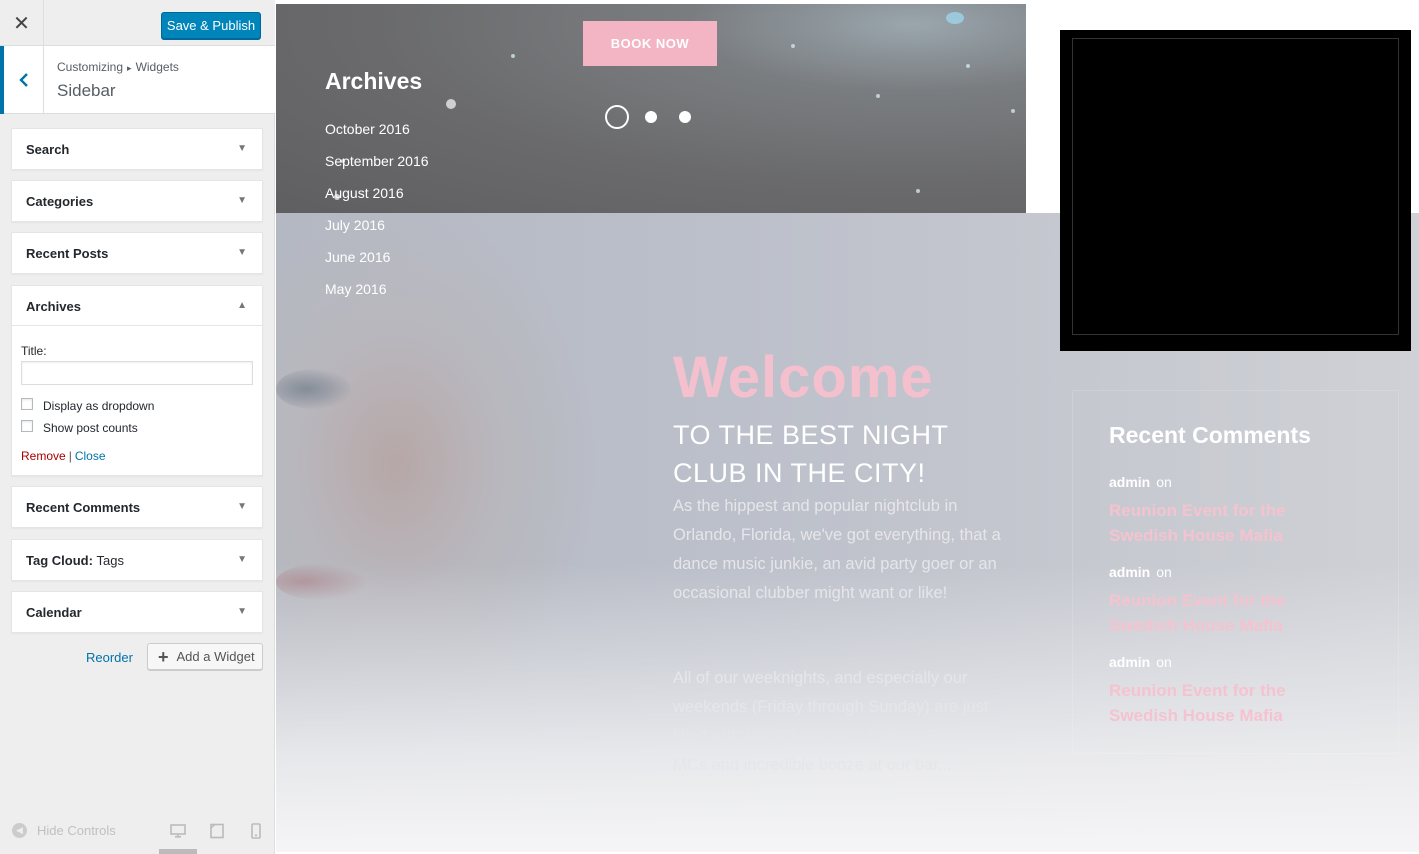 This screenshot has height=854, width=1419. What do you see at coordinates (90, 428) in the screenshot?
I see `post-counts-label: Show post counts` at bounding box center [90, 428].